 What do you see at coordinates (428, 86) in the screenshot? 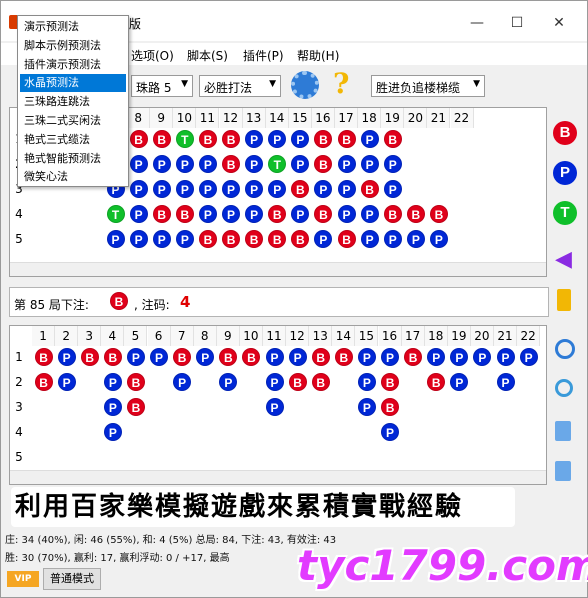
I see `betting-select: 胜进负追楼梯缆 ▼` at bounding box center [428, 86].